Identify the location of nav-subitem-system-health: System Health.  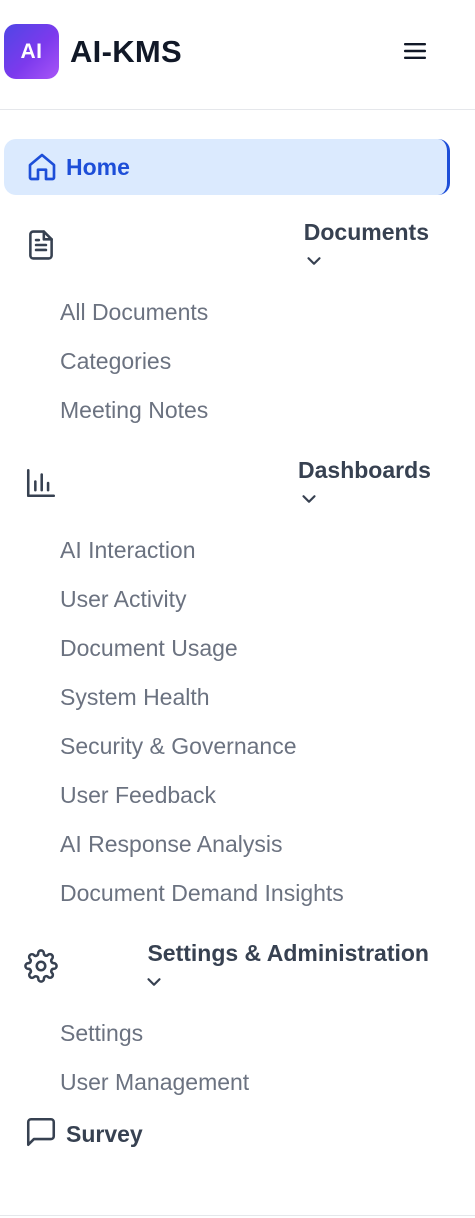
(135, 697).